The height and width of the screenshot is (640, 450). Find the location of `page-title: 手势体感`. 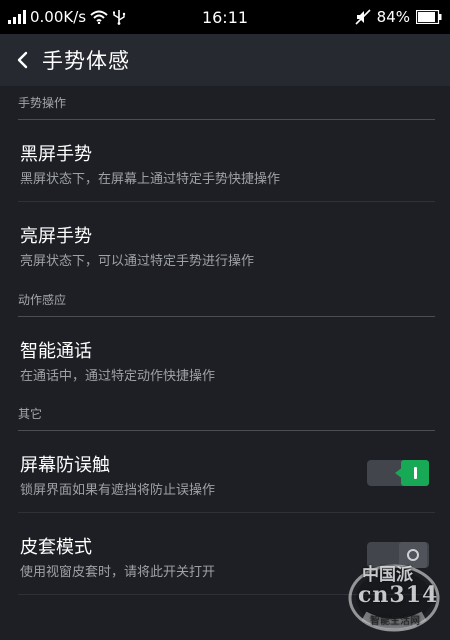

page-title: 手势体感 is located at coordinates (86, 61).